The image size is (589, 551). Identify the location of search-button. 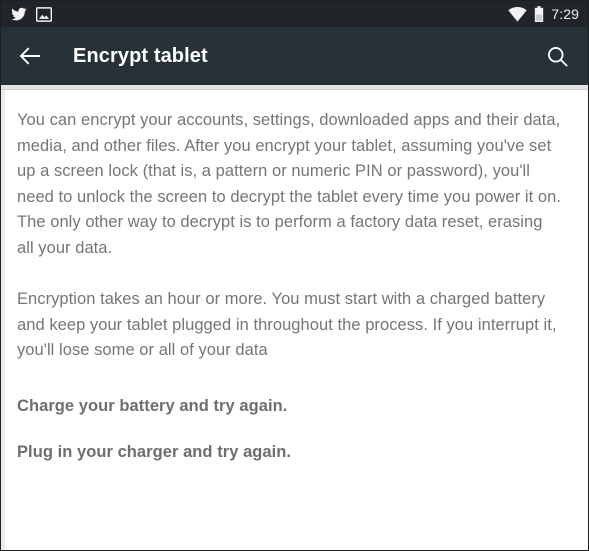
(557, 56).